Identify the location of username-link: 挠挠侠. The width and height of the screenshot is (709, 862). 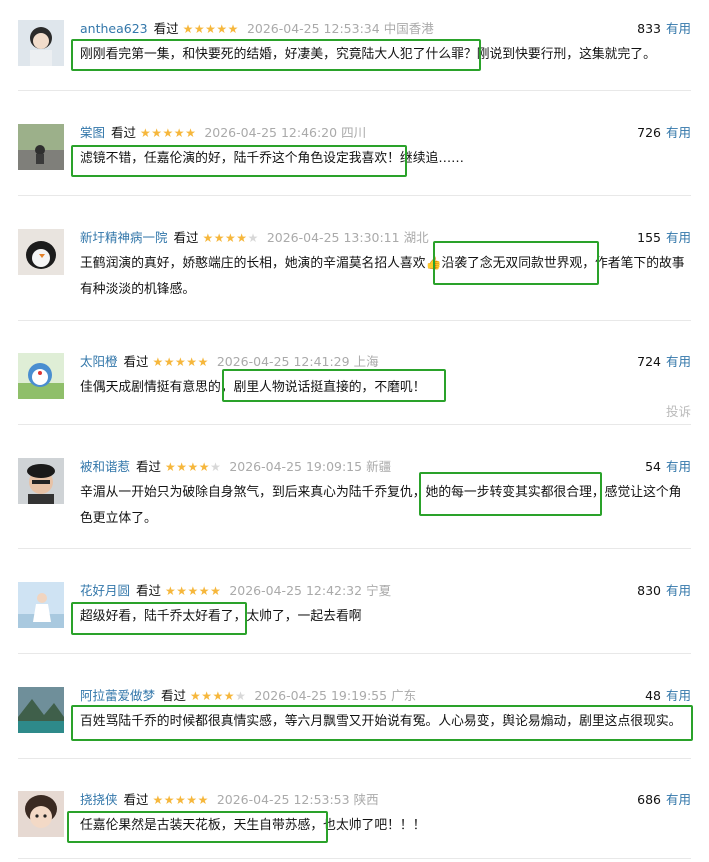
(99, 799).